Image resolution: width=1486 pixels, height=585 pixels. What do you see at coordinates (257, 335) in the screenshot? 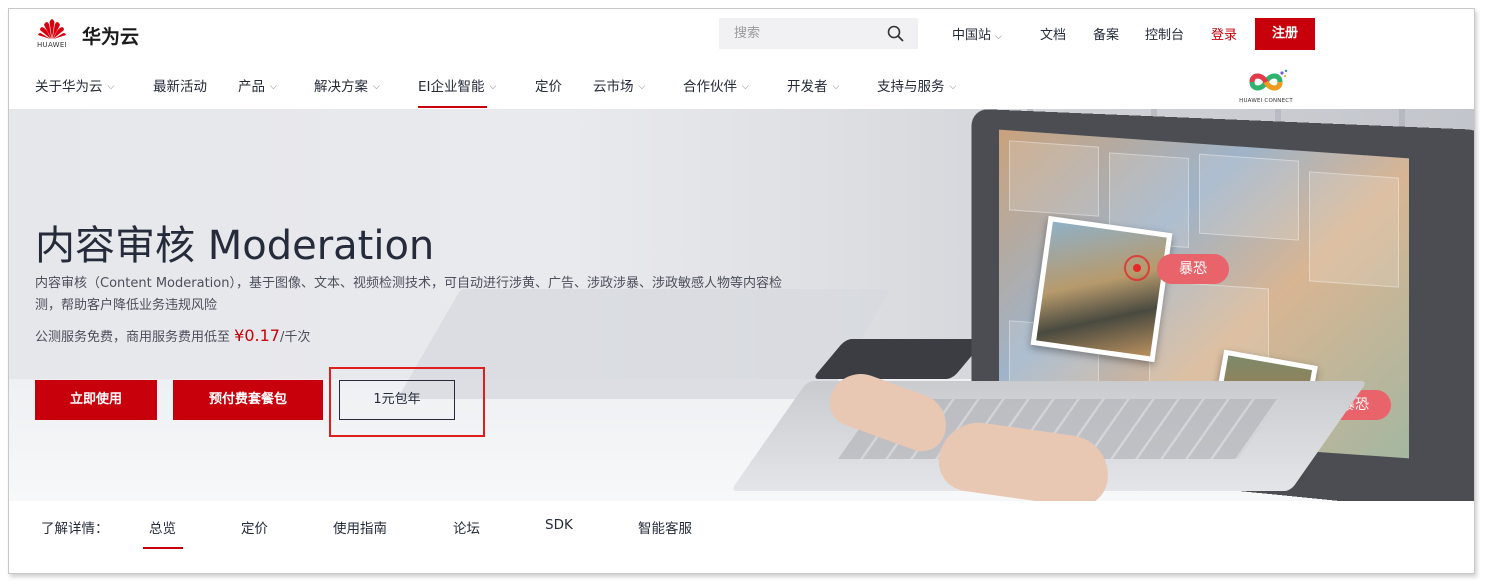
I see `price-amount: ¥0.17` at bounding box center [257, 335].